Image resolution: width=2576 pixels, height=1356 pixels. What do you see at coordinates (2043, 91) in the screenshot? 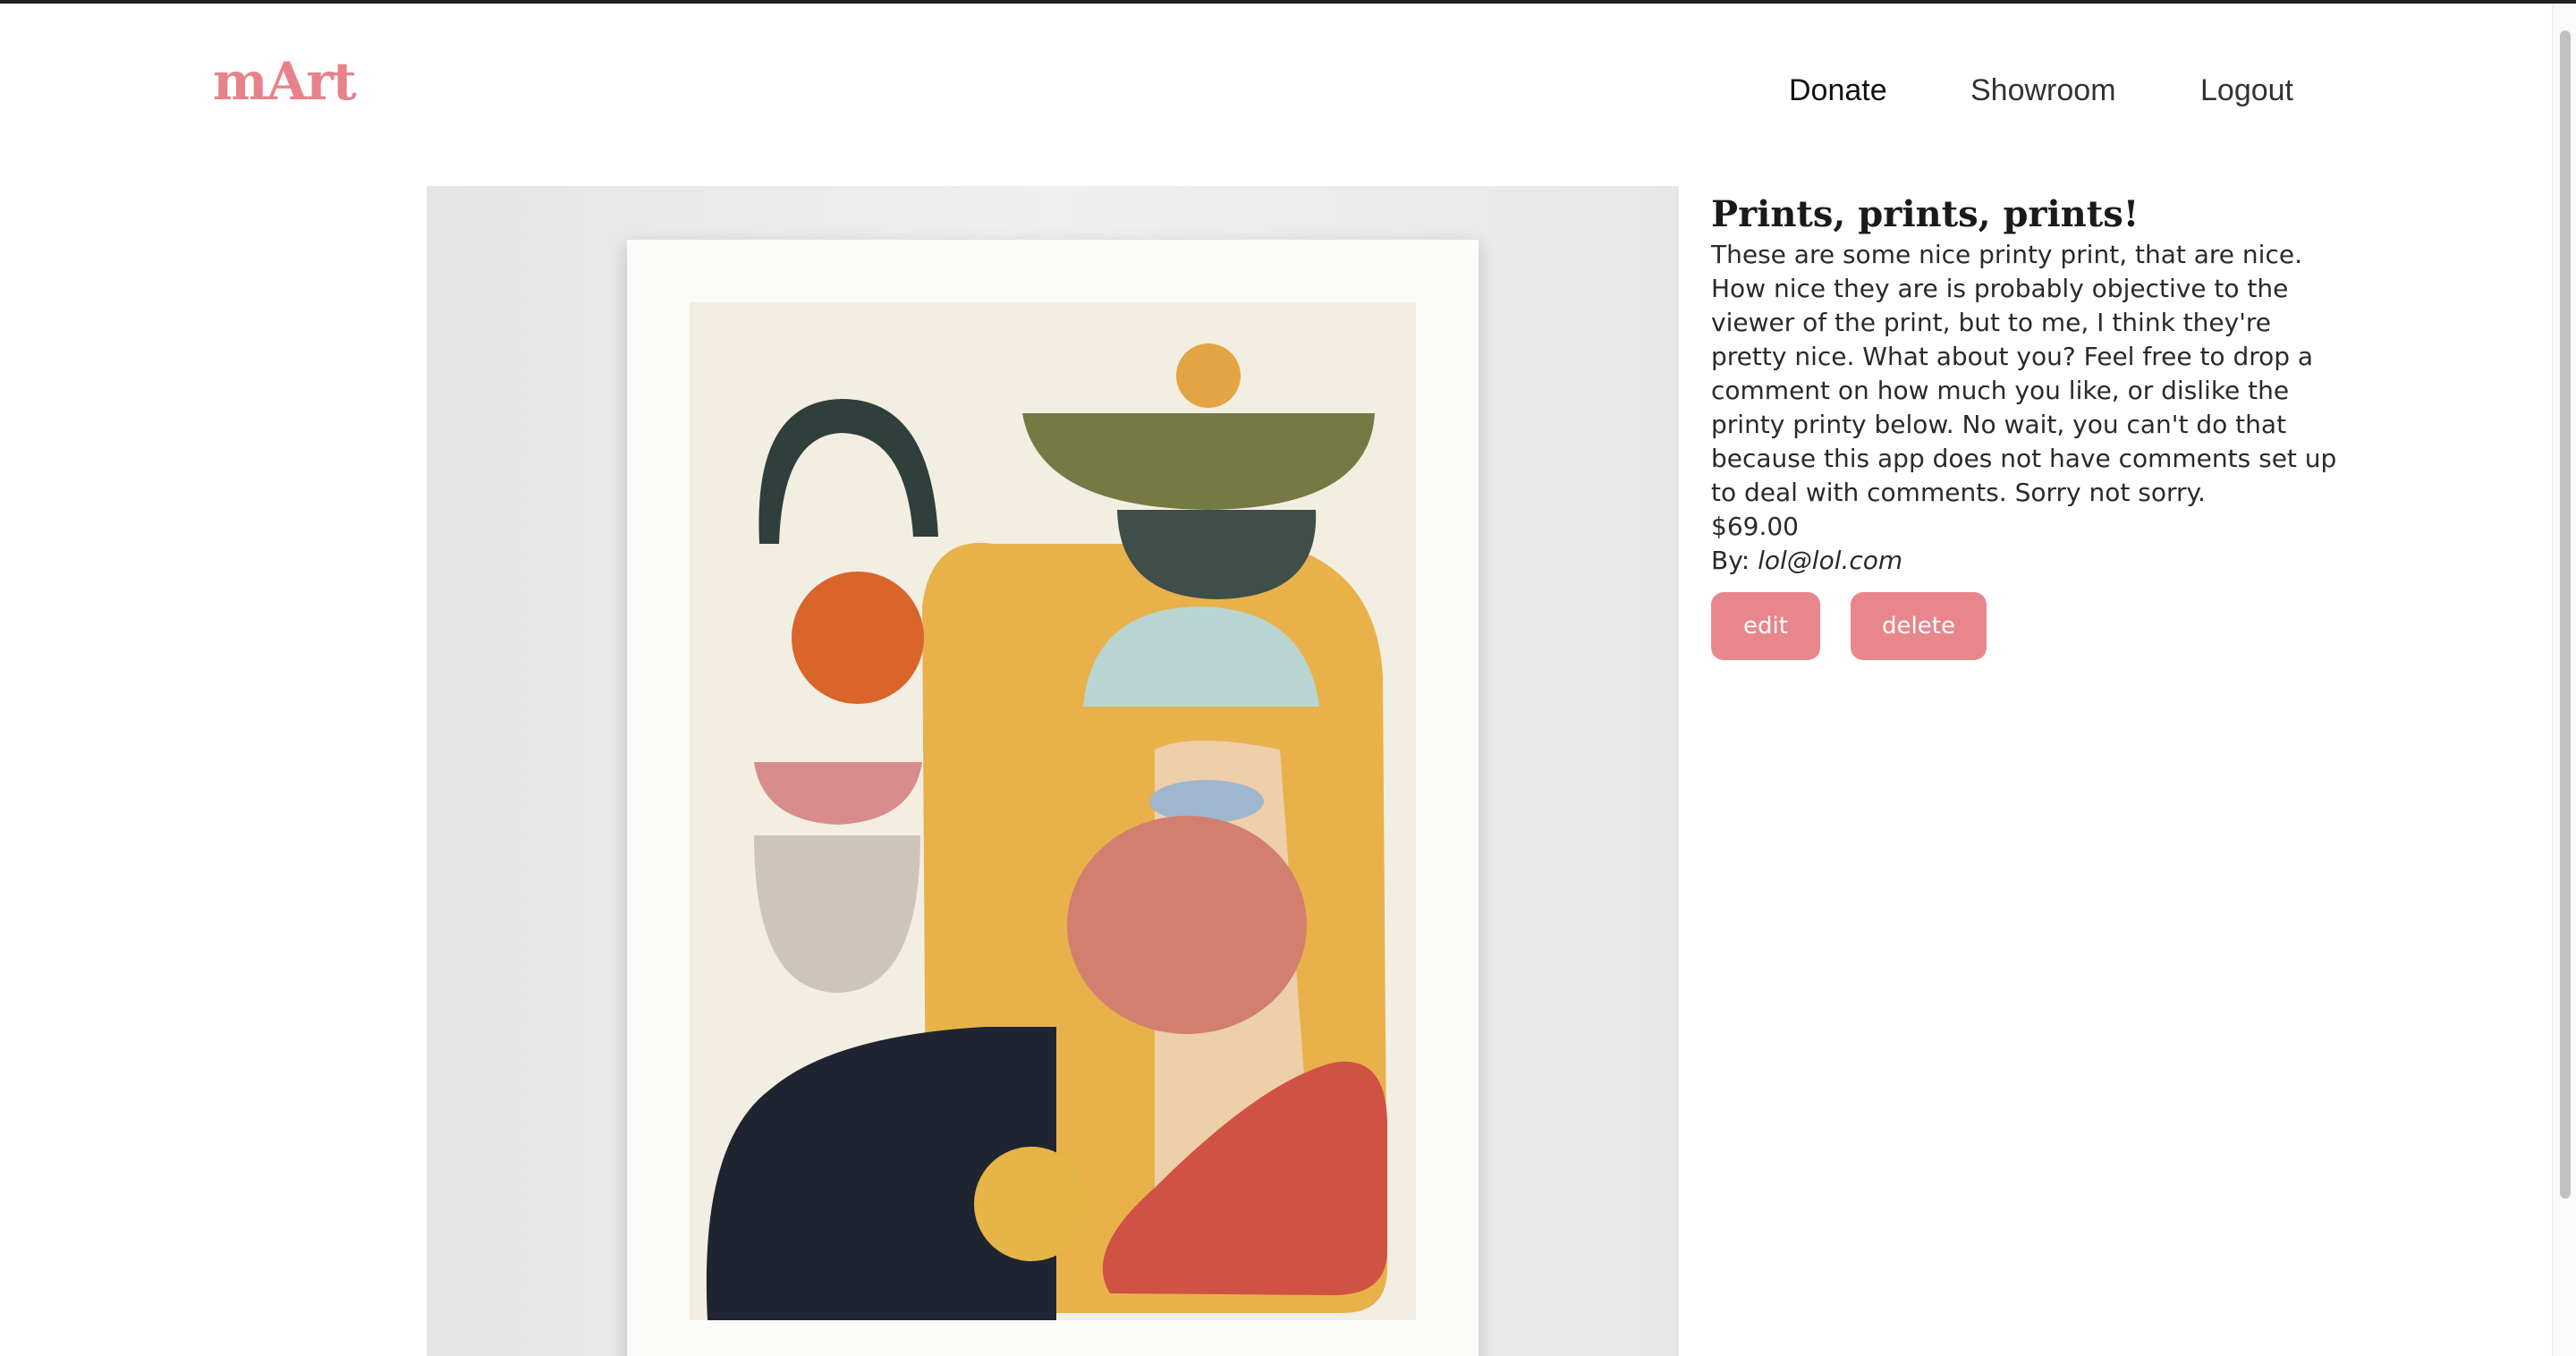
I see `nav-showroom-link: Showroom` at bounding box center [2043, 91].